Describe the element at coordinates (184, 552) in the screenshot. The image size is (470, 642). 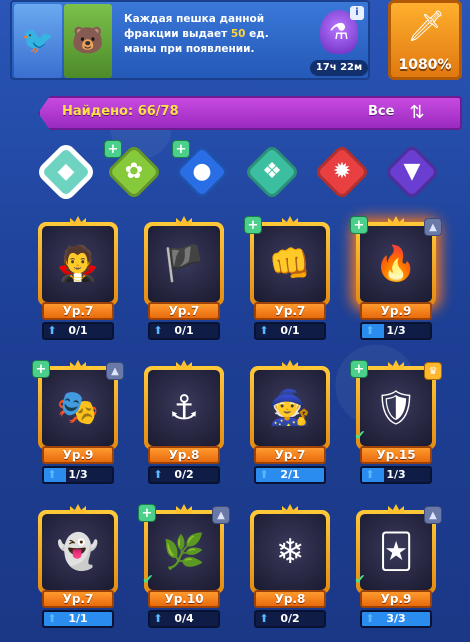
I see `dryad-icon: 🌿` at that location.